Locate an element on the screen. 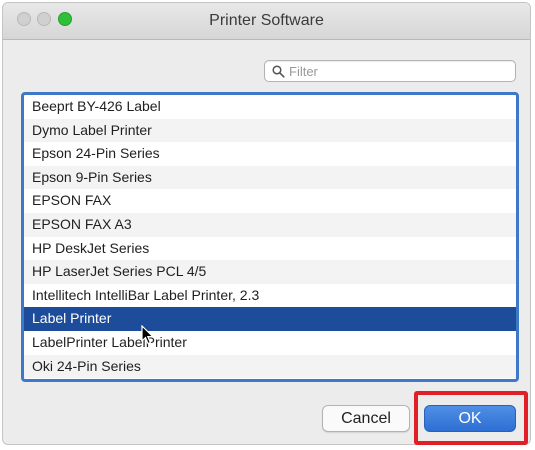 The height and width of the screenshot is (450, 535). printer-list-item: Oki 24-Pin Series is located at coordinates (270, 366).